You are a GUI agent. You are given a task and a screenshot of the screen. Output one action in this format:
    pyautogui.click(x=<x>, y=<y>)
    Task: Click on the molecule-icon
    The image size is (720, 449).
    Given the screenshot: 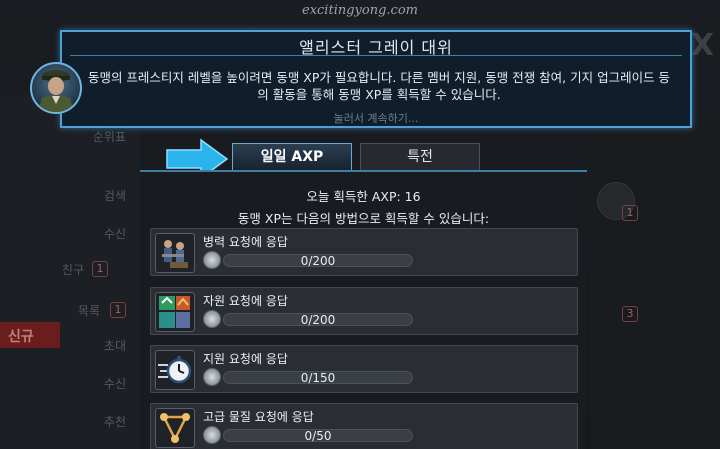 What is the action you would take?
    pyautogui.click(x=175, y=428)
    